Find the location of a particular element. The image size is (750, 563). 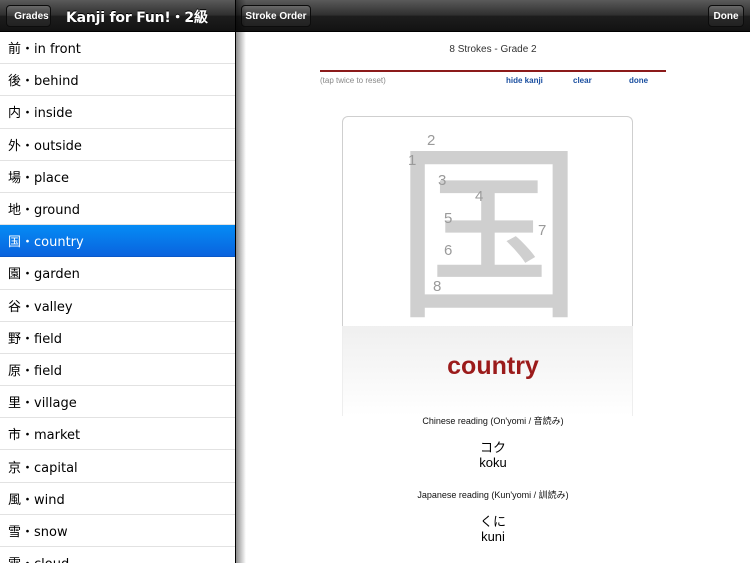

kanji-list-item-label: 風・wind is located at coordinates (36, 500).